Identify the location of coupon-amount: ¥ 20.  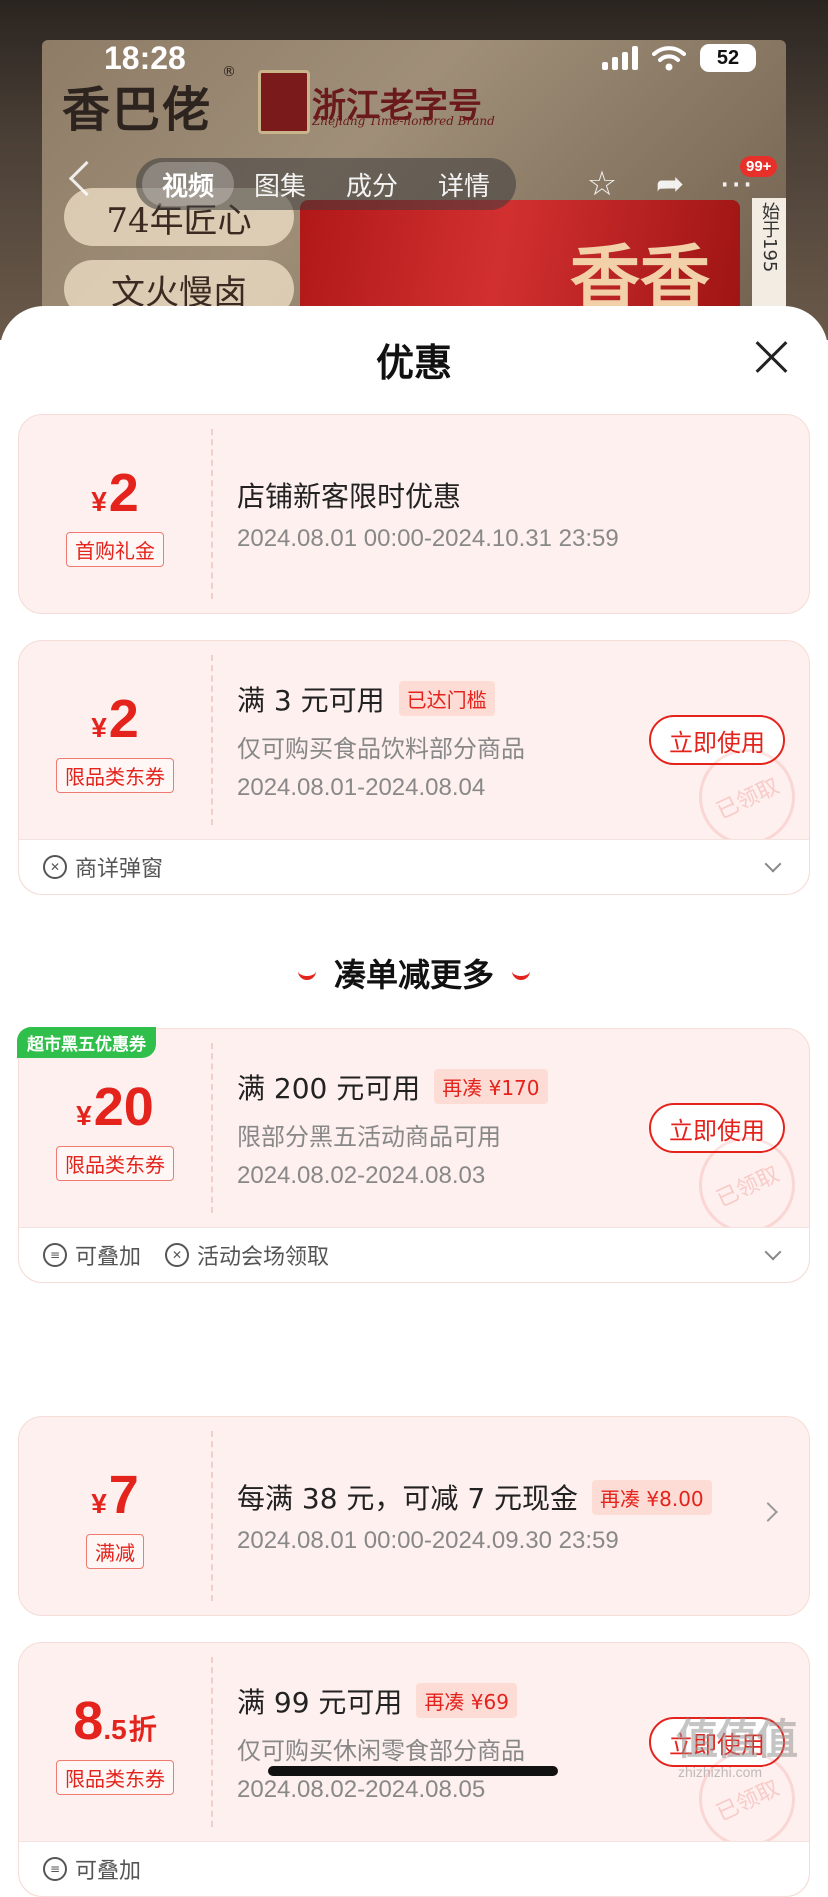
(115, 1107).